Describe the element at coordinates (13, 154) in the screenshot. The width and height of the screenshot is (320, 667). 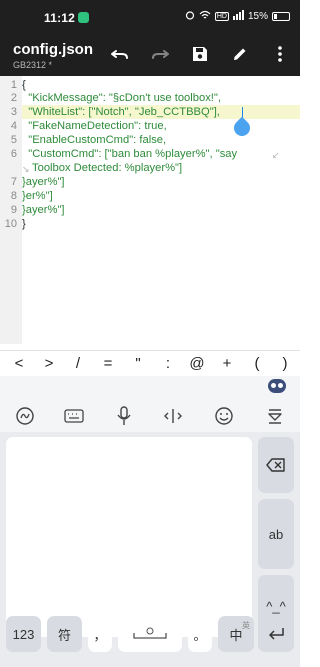
I see `line-number: 6` at that location.